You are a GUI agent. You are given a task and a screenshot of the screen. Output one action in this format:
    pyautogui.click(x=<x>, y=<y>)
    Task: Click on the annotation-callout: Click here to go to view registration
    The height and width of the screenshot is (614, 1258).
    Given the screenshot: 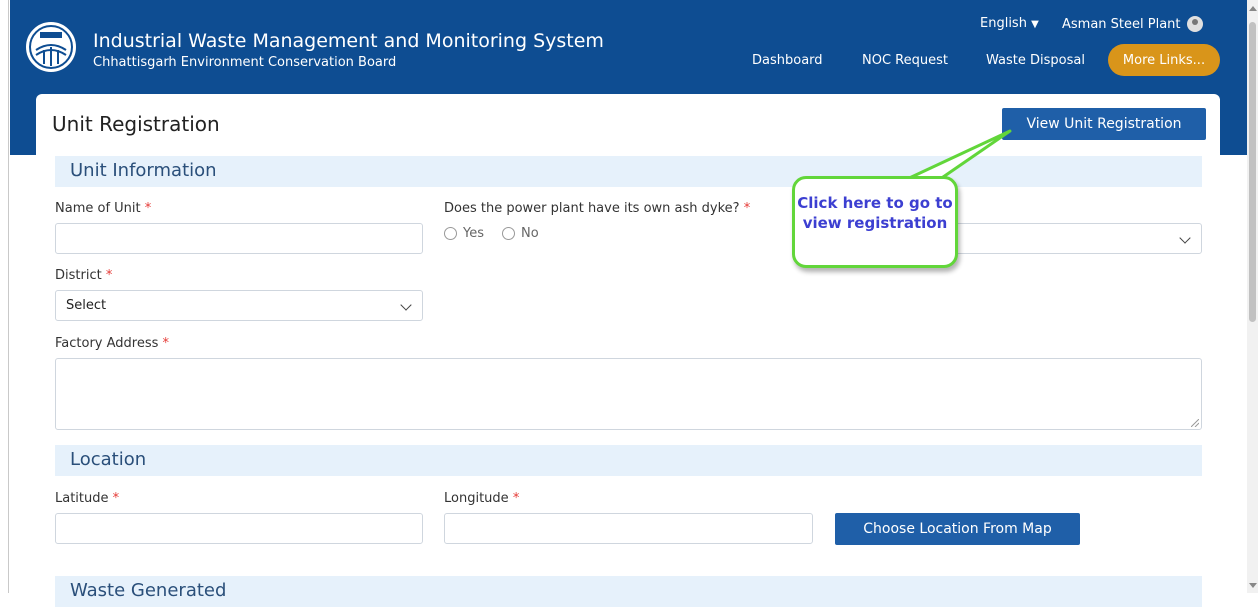 What is the action you would take?
    pyautogui.click(x=875, y=222)
    